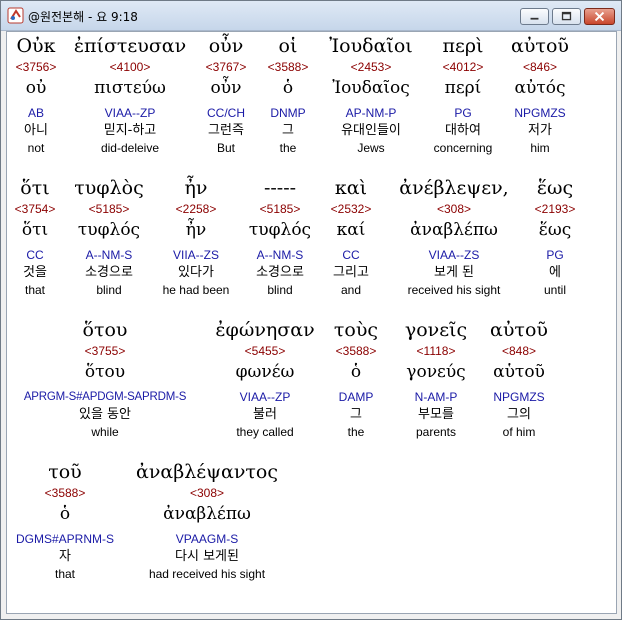  What do you see at coordinates (130, 130) in the screenshot?
I see `korean-gloss: 믿지-하고` at bounding box center [130, 130].